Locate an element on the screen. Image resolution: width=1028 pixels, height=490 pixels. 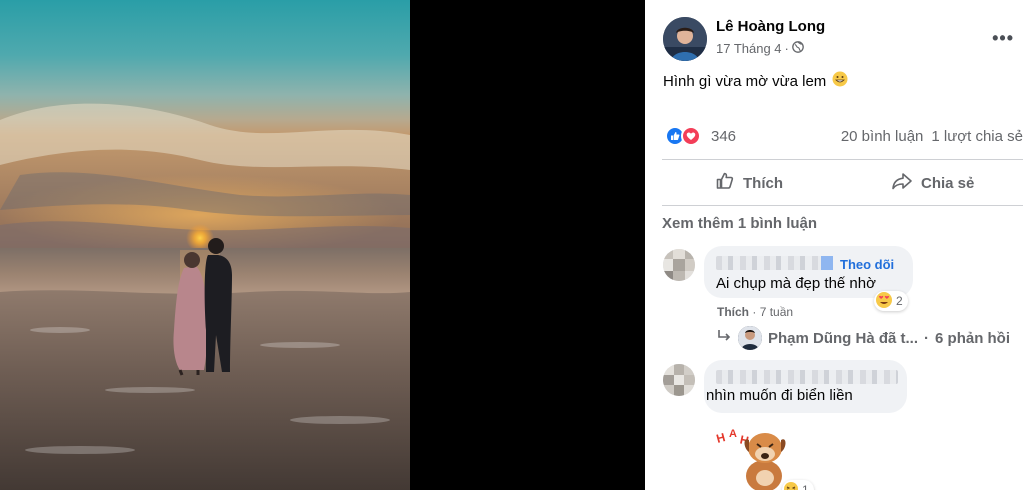
svg-text: H is located at coordinates (721, 438).